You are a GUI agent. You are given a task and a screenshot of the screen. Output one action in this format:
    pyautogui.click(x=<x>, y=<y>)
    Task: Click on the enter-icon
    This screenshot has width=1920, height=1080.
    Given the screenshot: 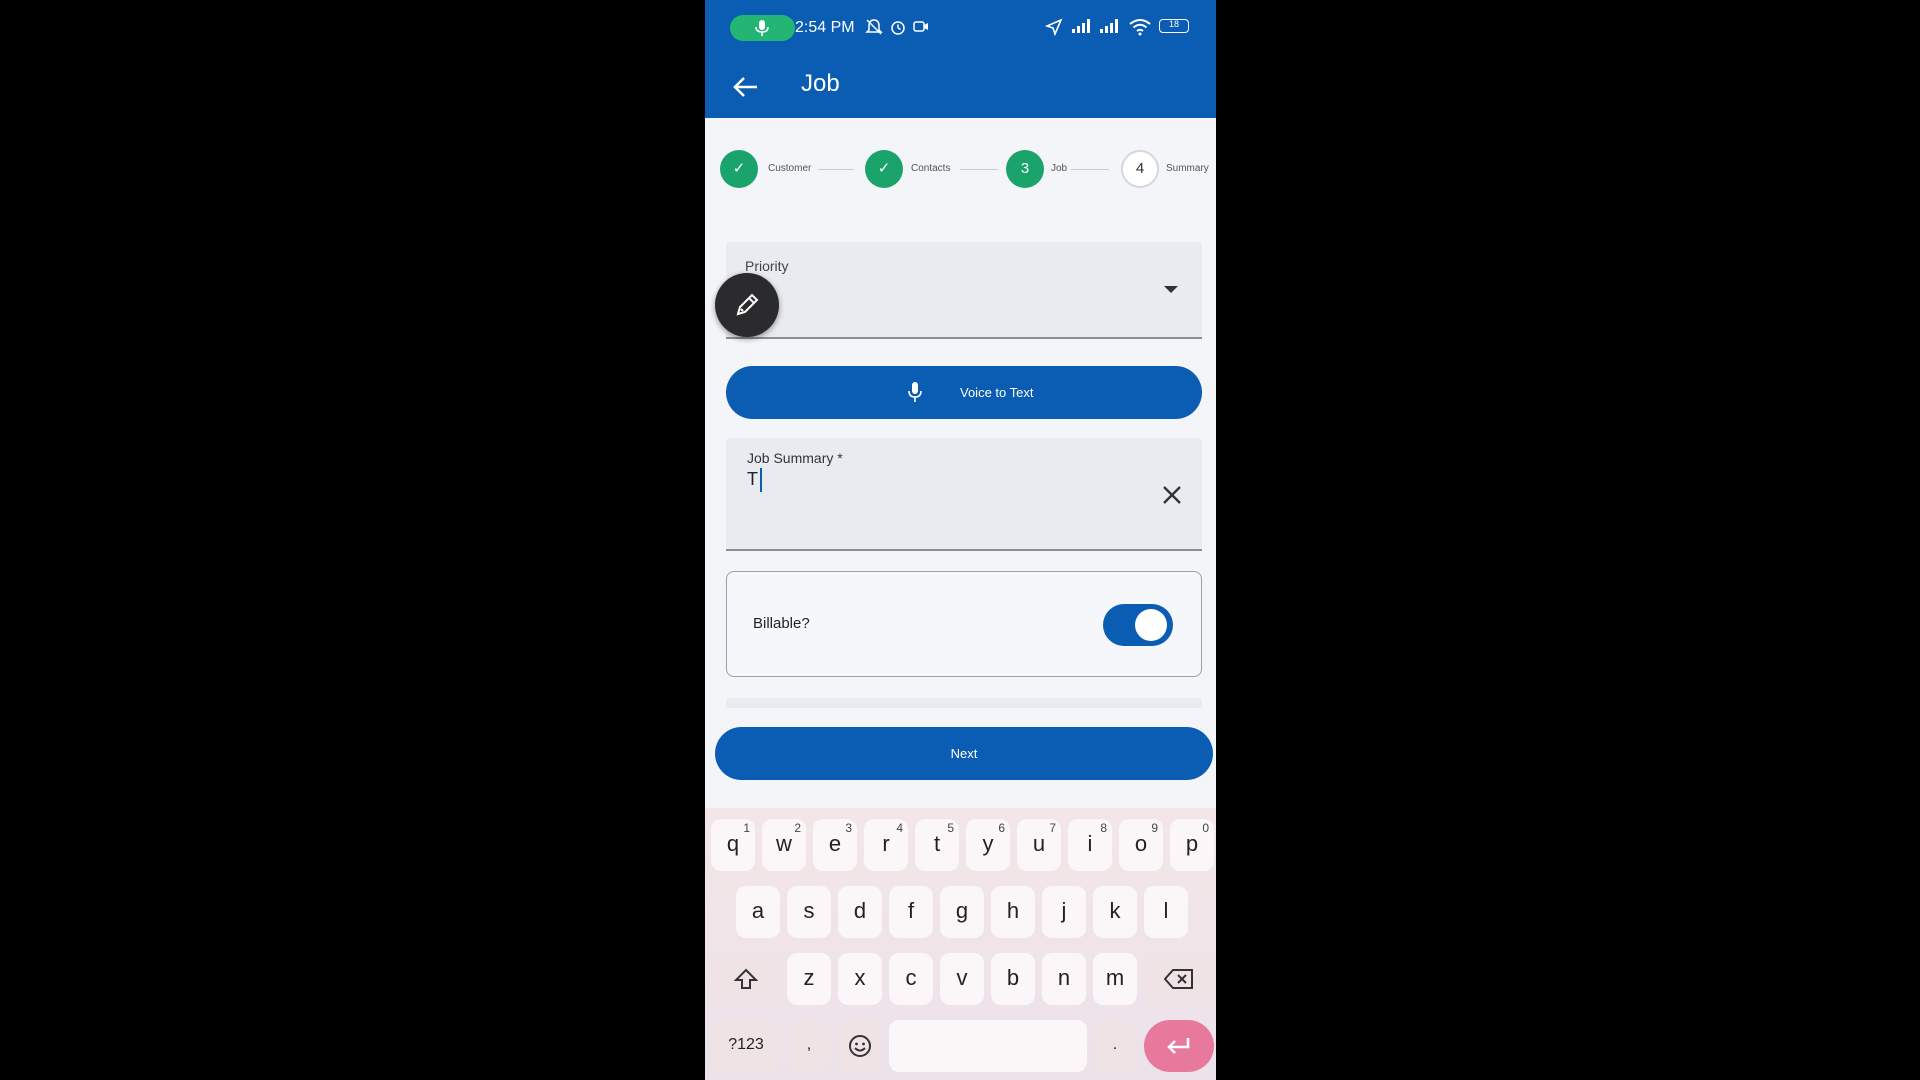 What is the action you would take?
    pyautogui.click(x=1178, y=1046)
    